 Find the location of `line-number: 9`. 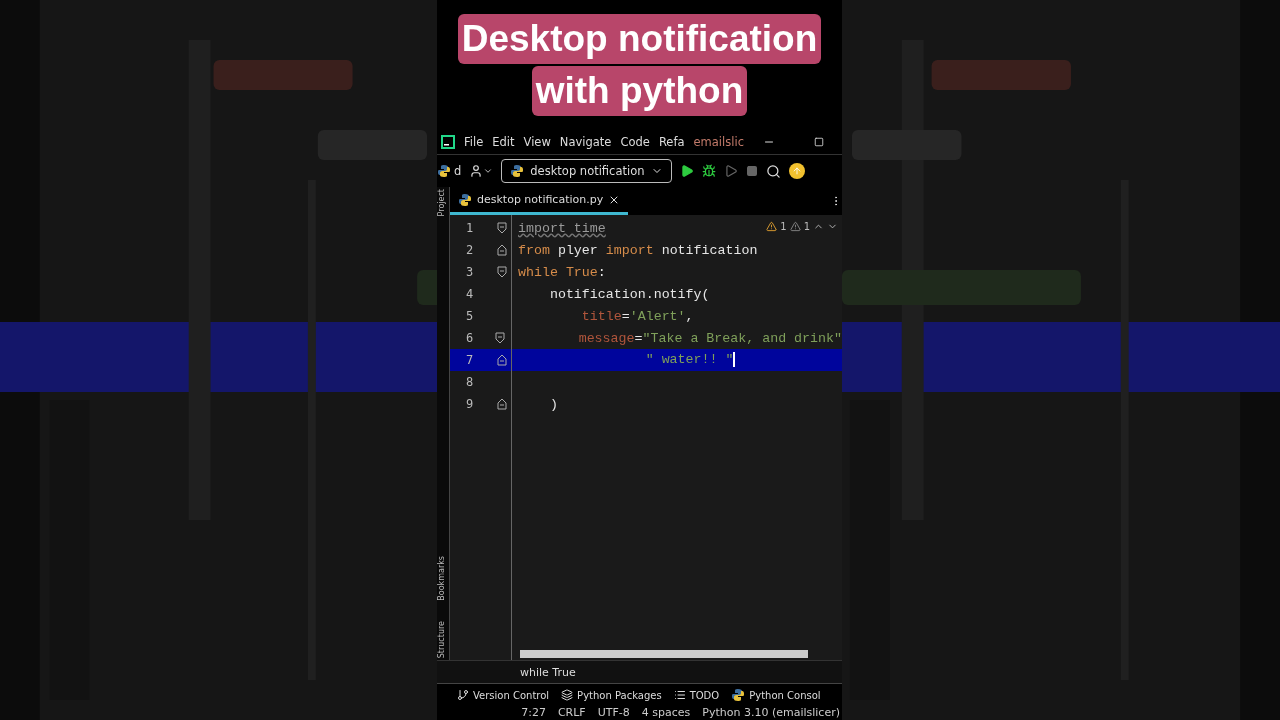

line-number: 9 is located at coordinates (470, 404).